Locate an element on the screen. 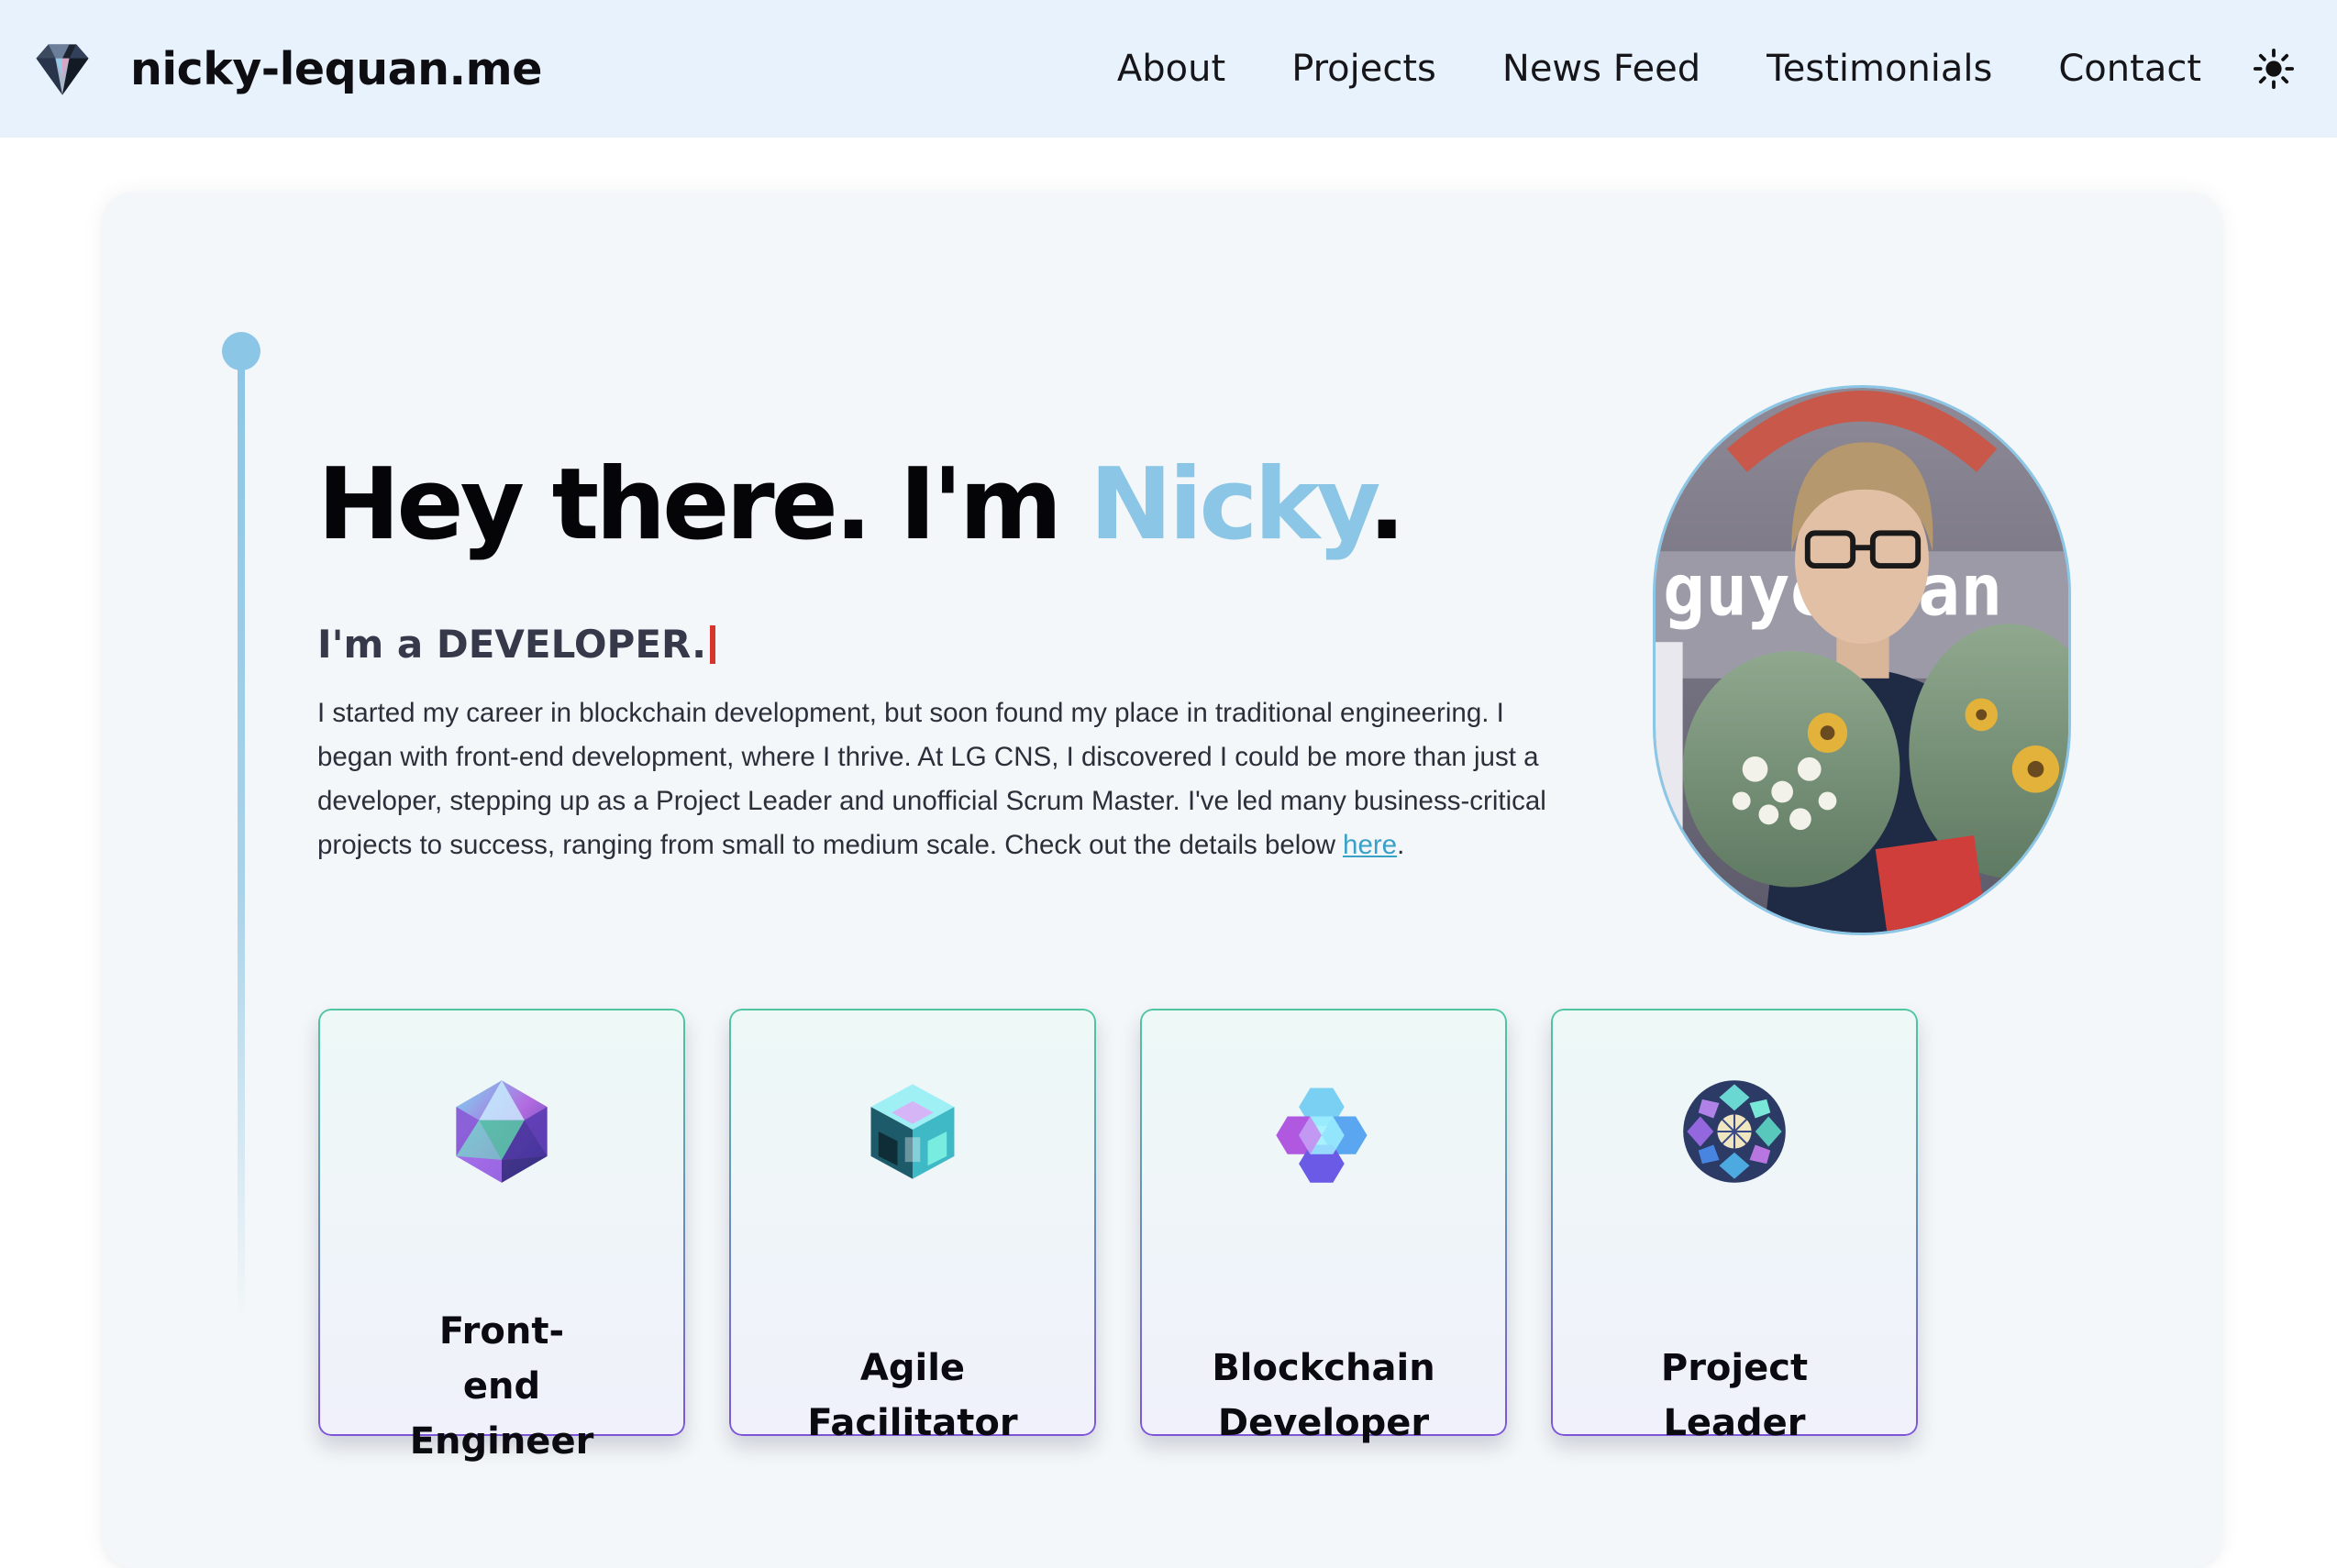 This screenshot has height=1568, width=2337. role-label-line: Front- is located at coordinates (502, 1332).